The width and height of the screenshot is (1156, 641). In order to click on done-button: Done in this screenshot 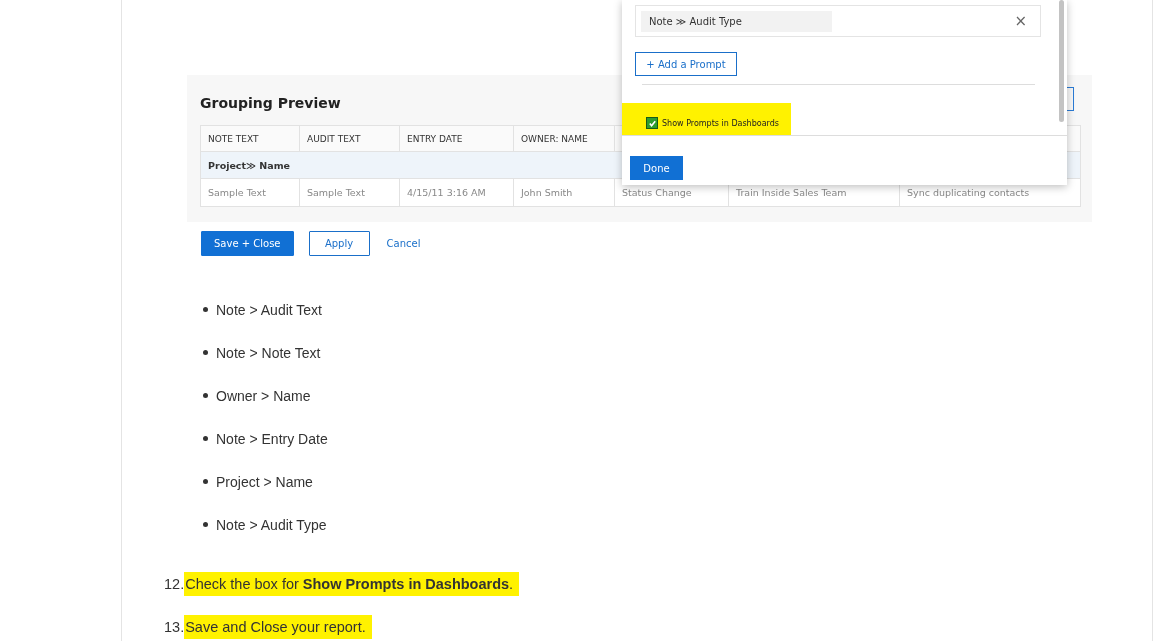, I will do `click(656, 168)`.